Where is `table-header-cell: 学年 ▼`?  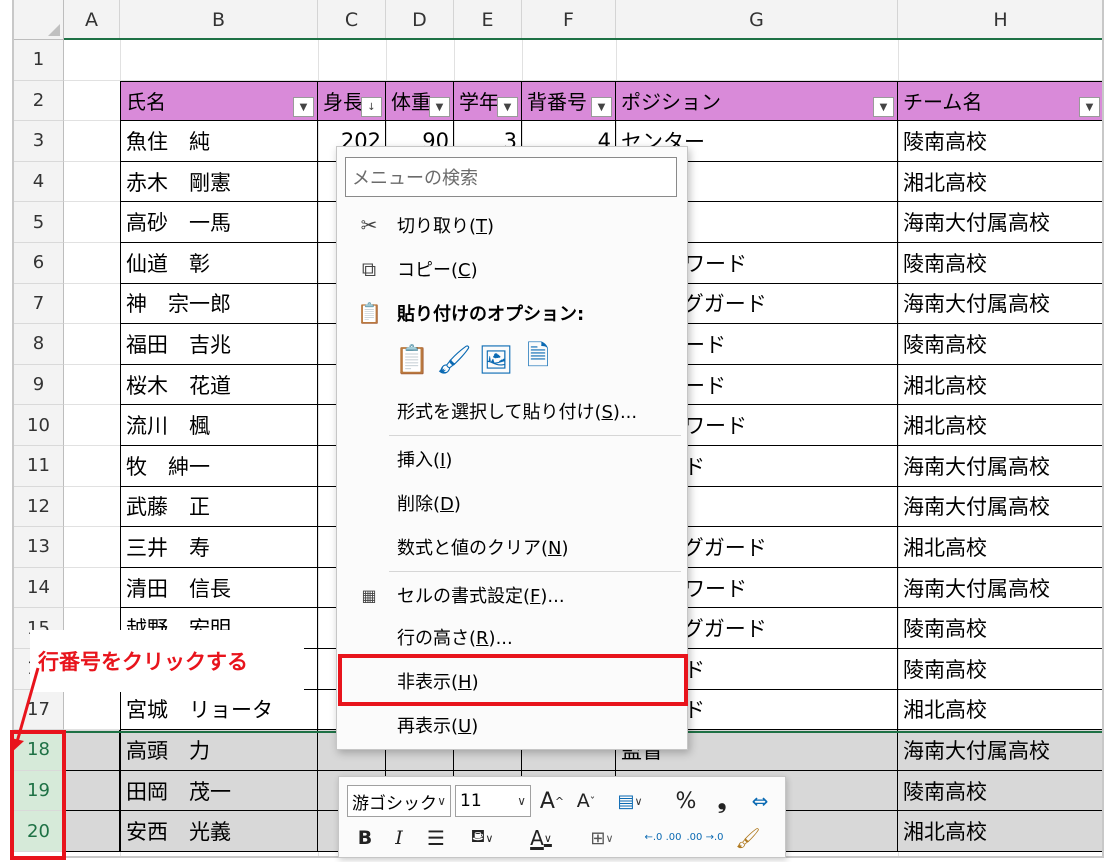 table-header-cell: 学年 ▼ is located at coordinates (488, 101).